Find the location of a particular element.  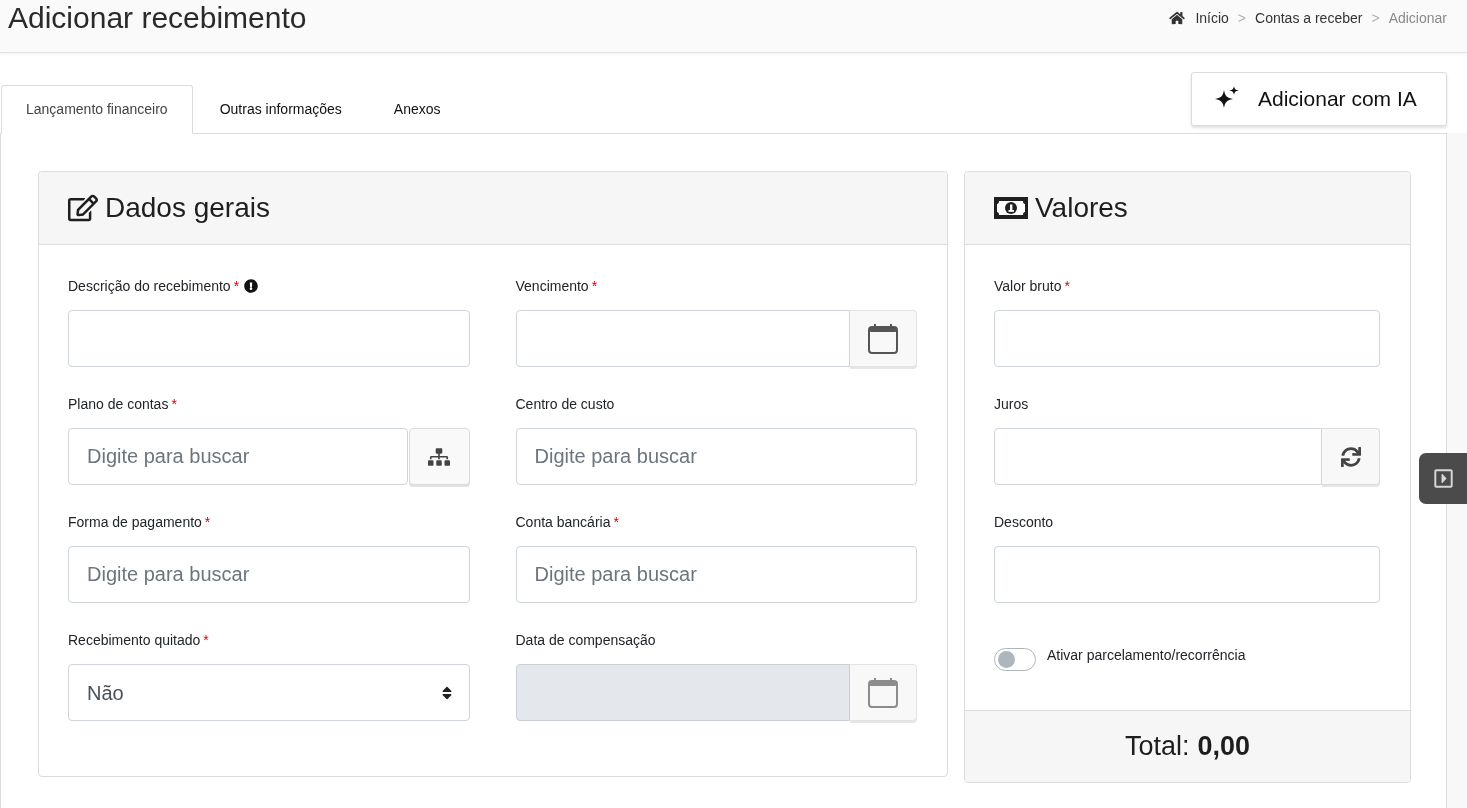

refresh-button is located at coordinates (1351, 456).